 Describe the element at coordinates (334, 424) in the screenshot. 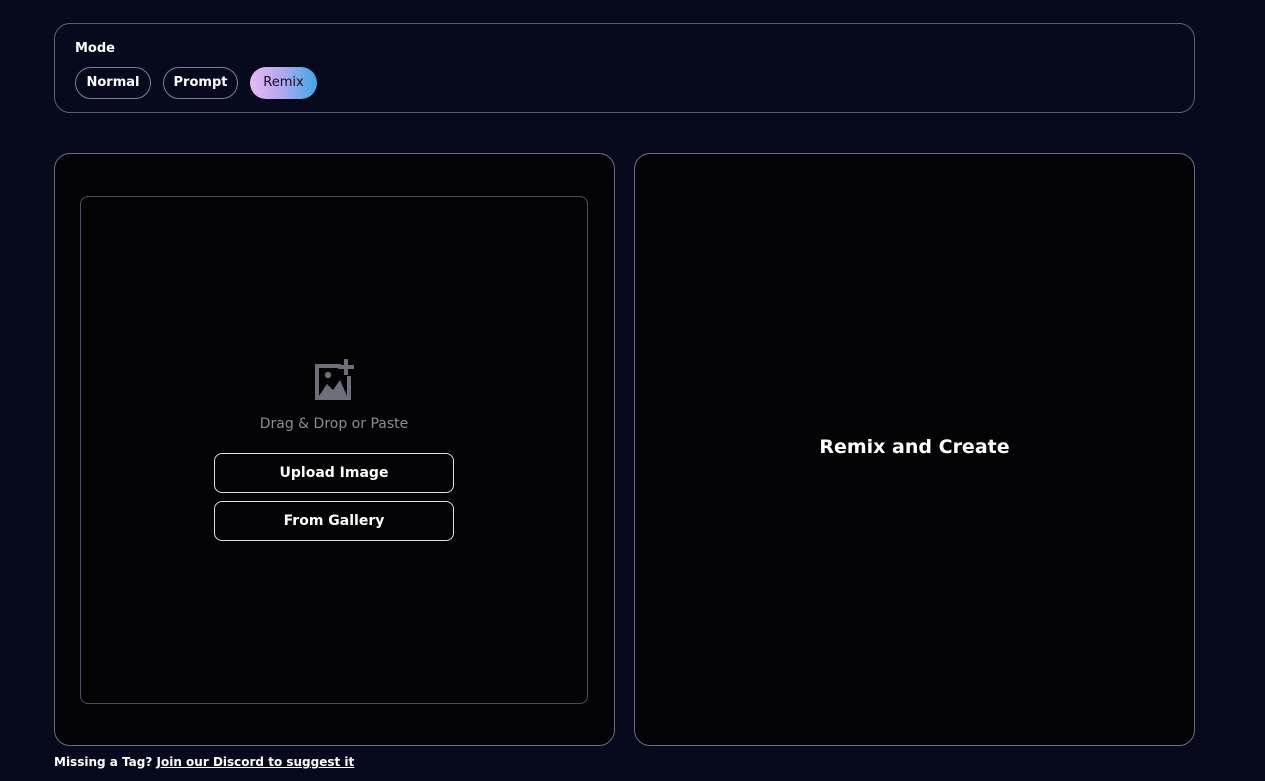

I see `drag-drop-text: Drag & Drop or Paste` at that location.